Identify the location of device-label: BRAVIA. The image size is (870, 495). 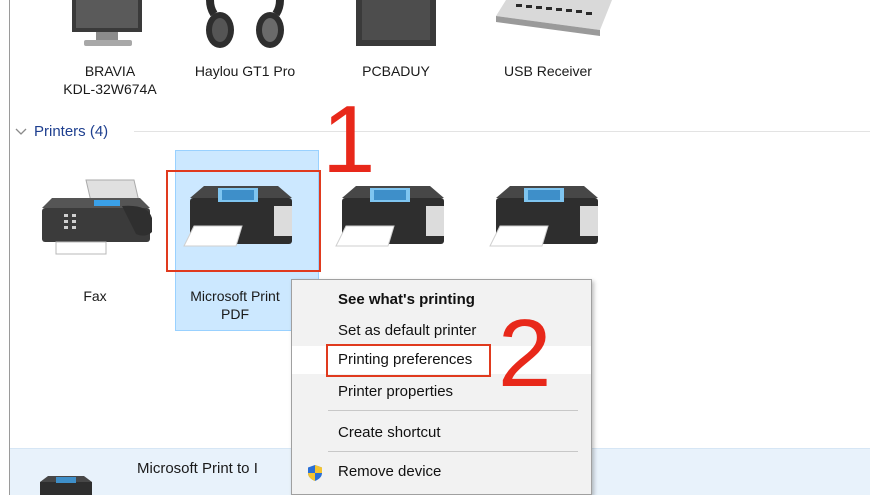
(110, 71).